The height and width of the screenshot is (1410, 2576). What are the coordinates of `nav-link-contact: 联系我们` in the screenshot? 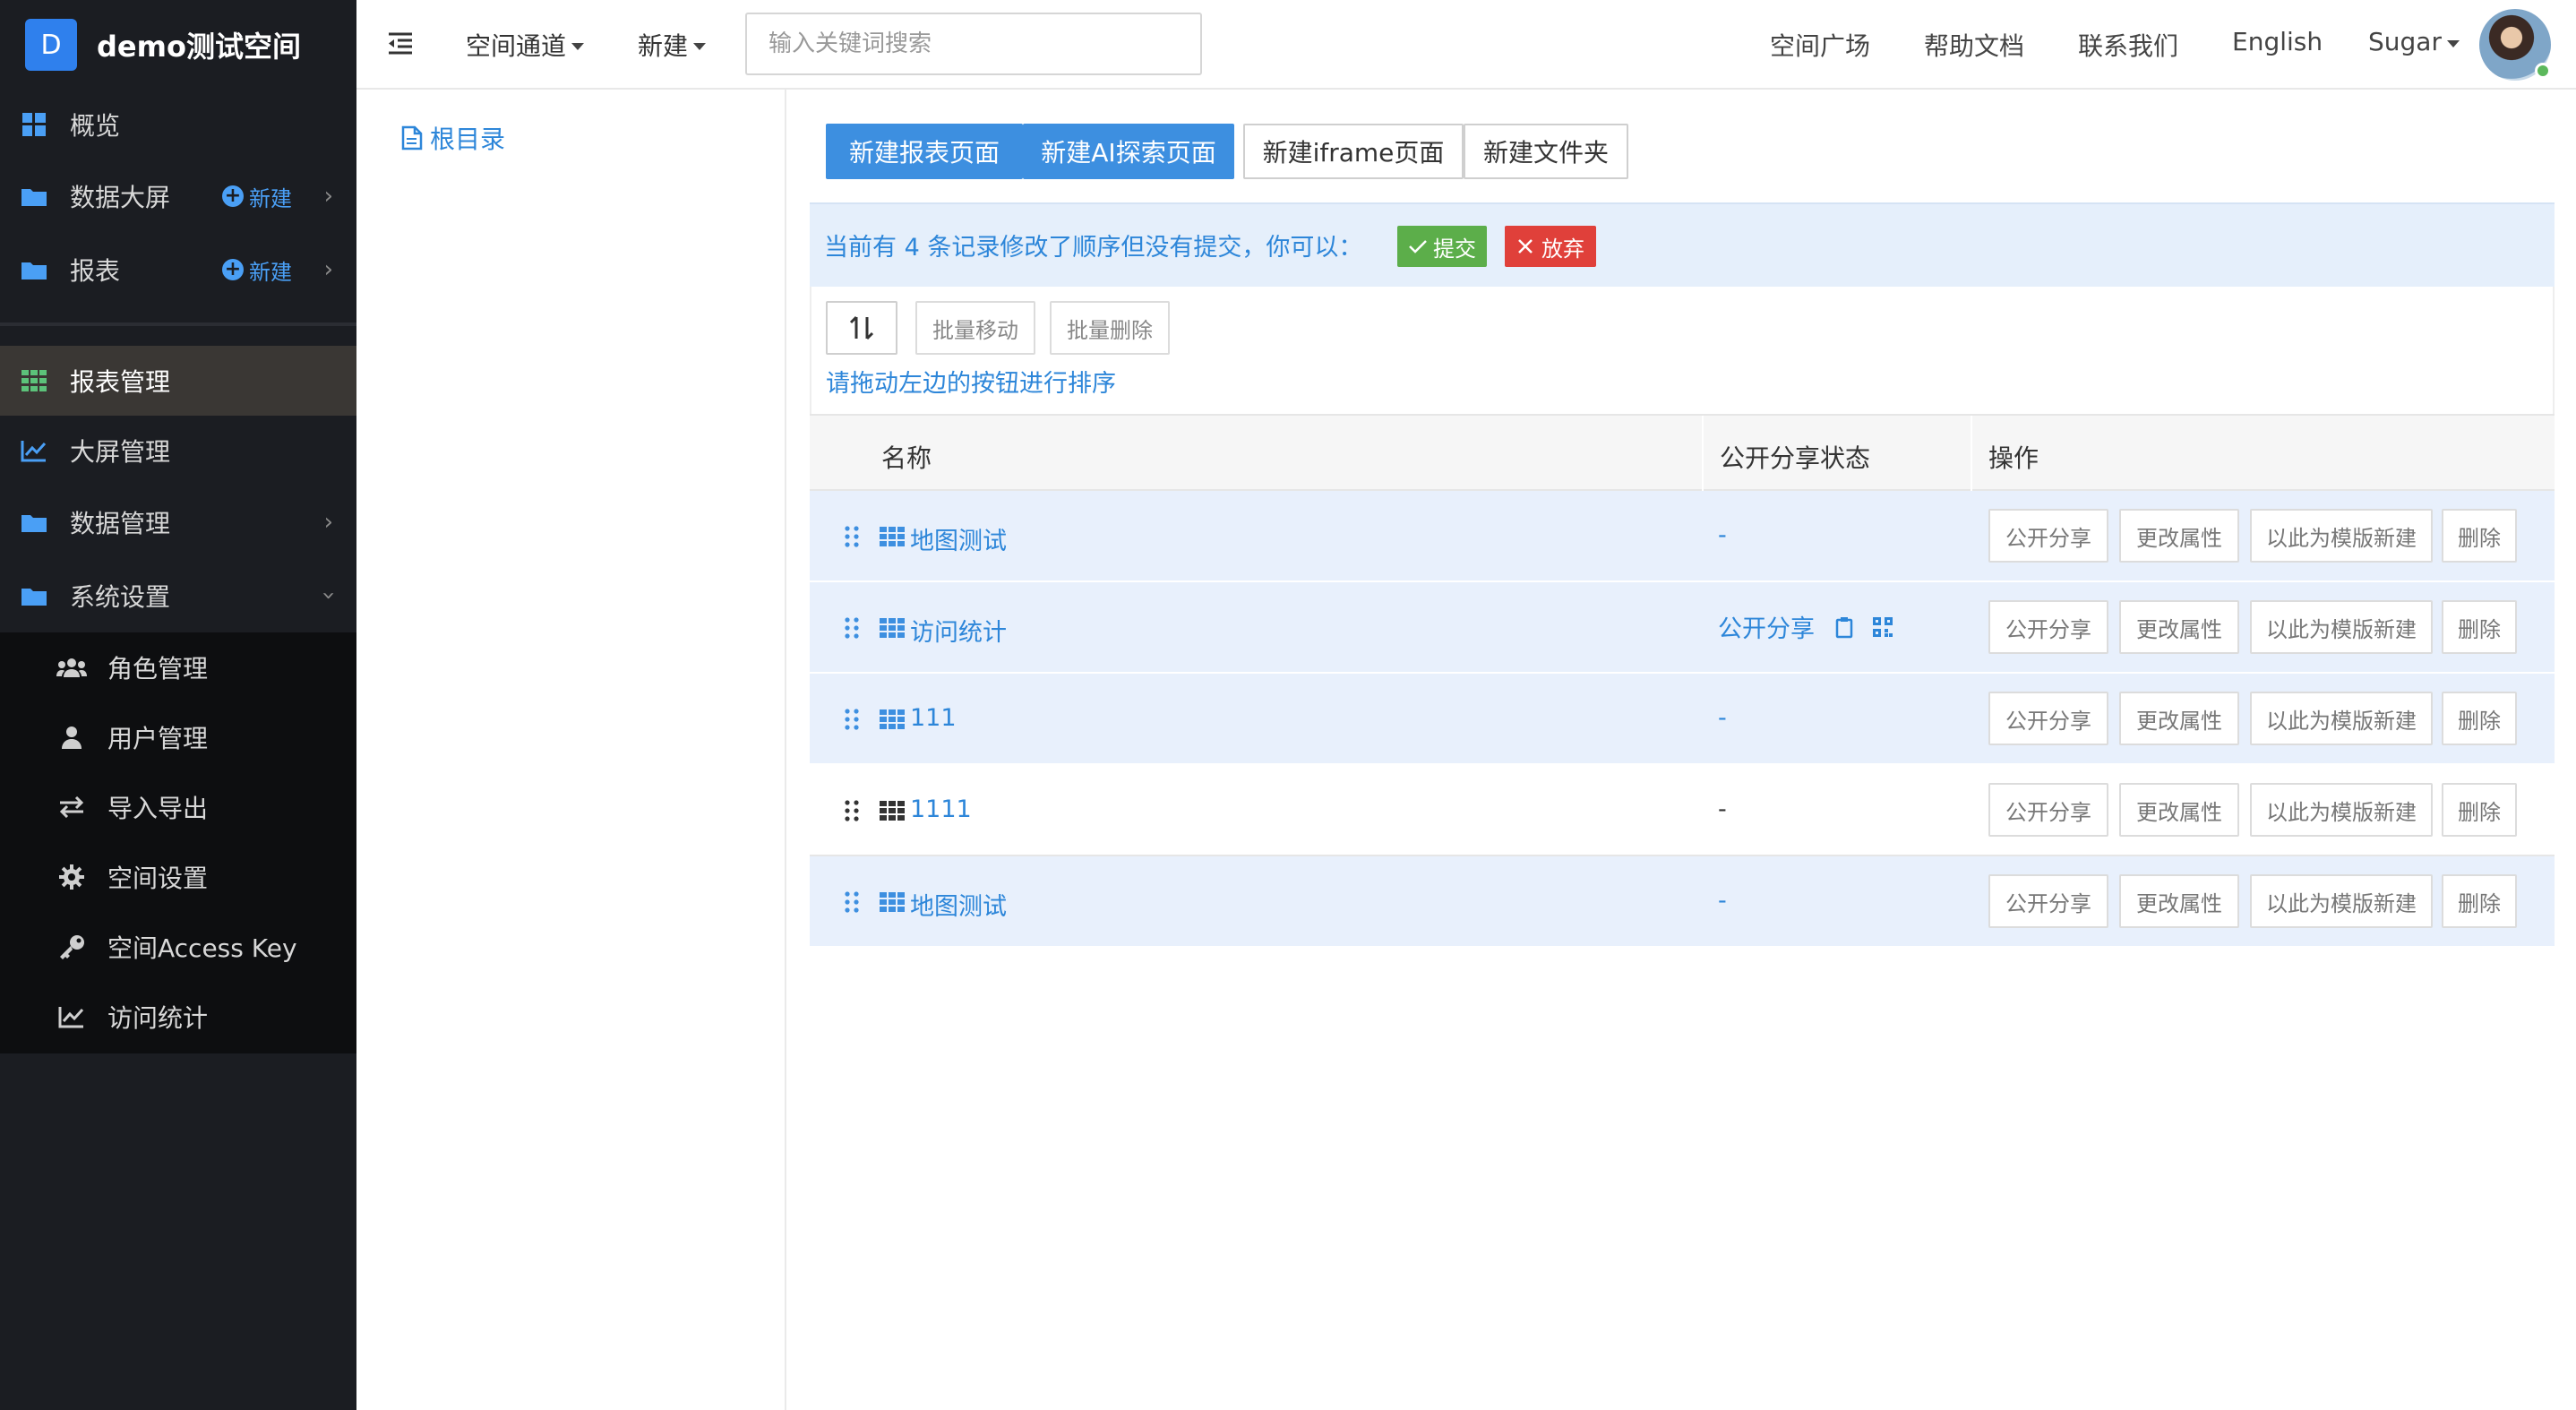 It's located at (2128, 45).